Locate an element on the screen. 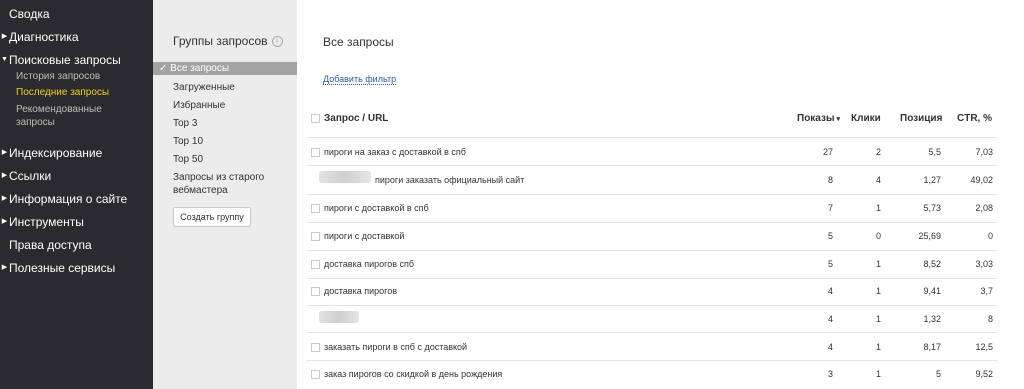 The height and width of the screenshot is (389, 1024). add-filter-link: Добавить фильтр is located at coordinates (360, 79).